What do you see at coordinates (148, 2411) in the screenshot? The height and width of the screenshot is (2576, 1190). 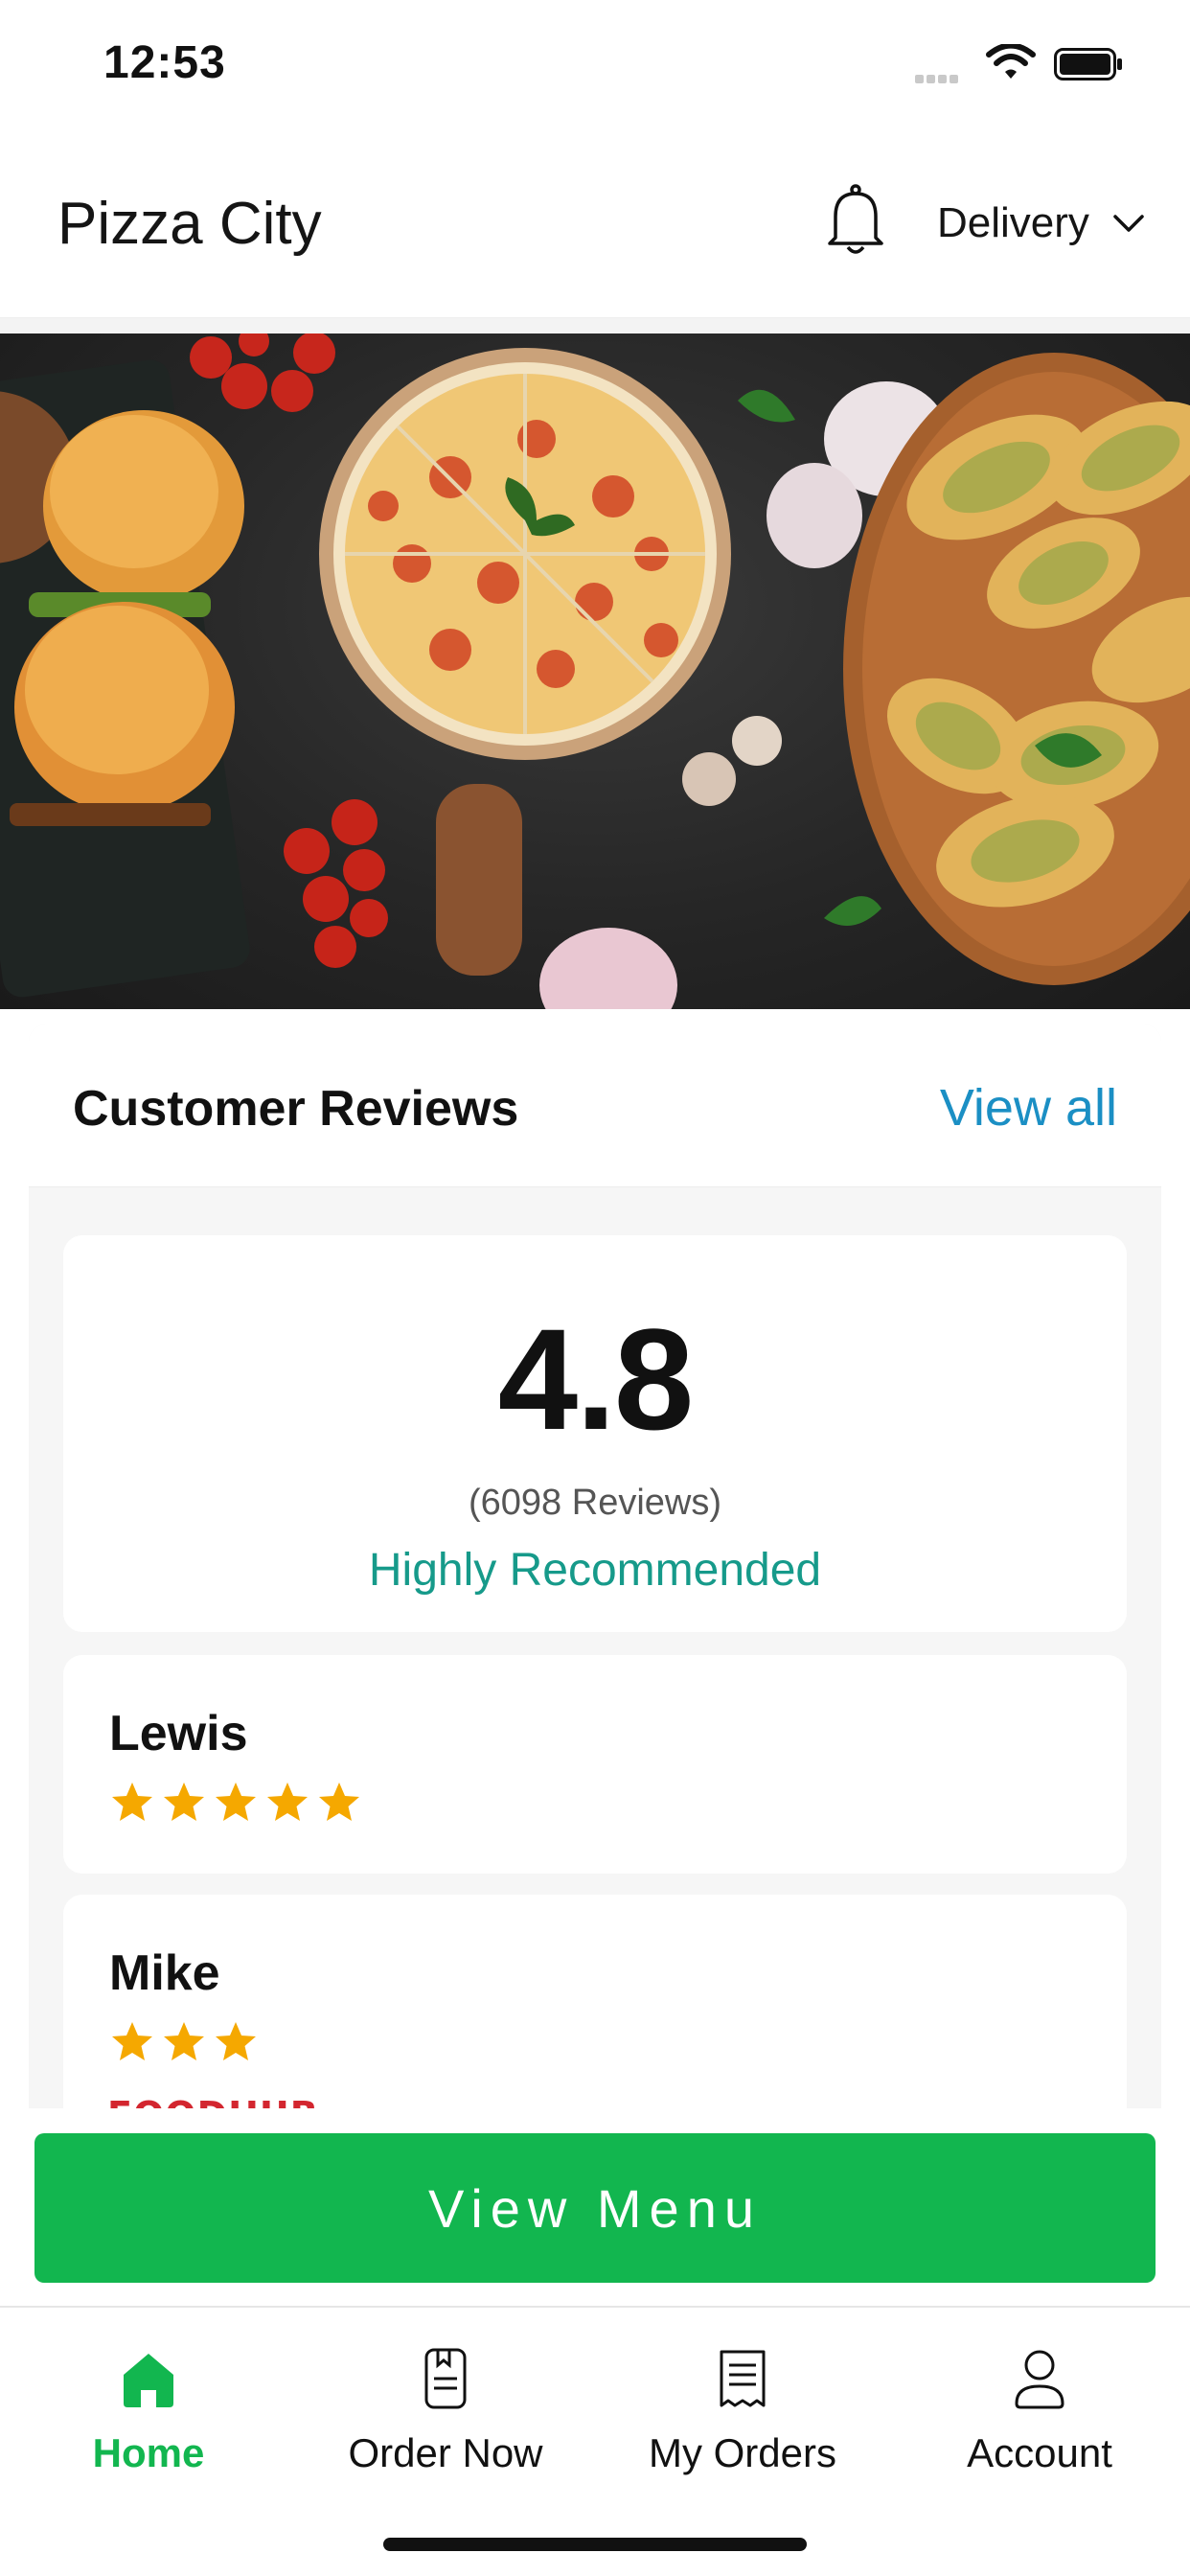 I see `tab-home: Home` at bounding box center [148, 2411].